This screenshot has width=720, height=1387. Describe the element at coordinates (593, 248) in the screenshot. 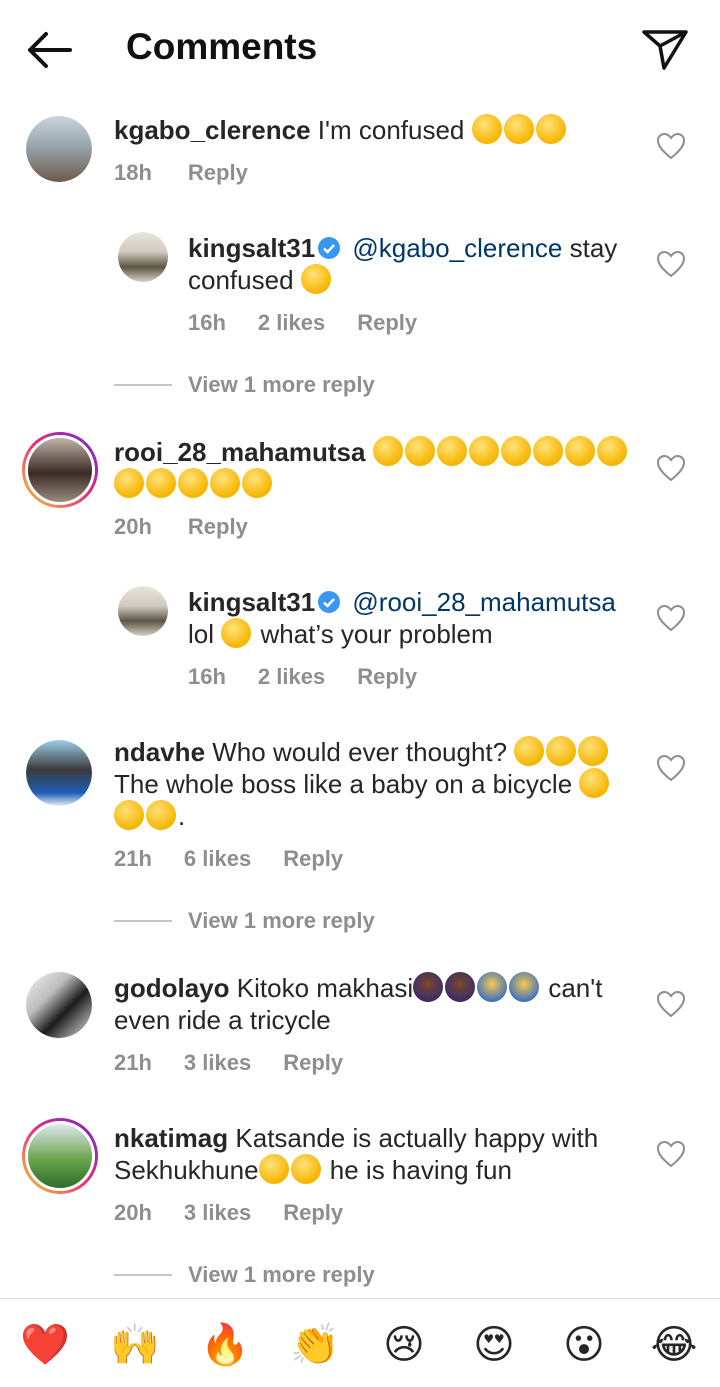

I see `comment-text: stay` at that location.